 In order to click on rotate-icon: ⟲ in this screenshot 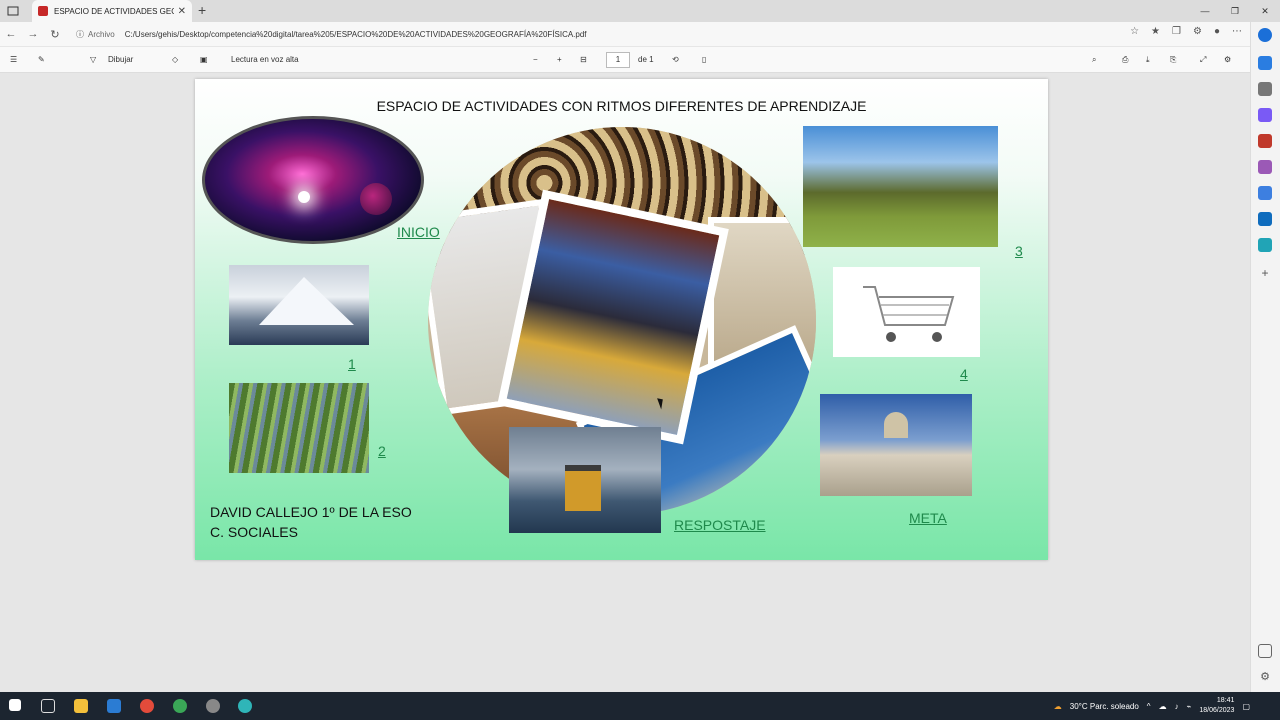, I will do `click(675, 59)`.